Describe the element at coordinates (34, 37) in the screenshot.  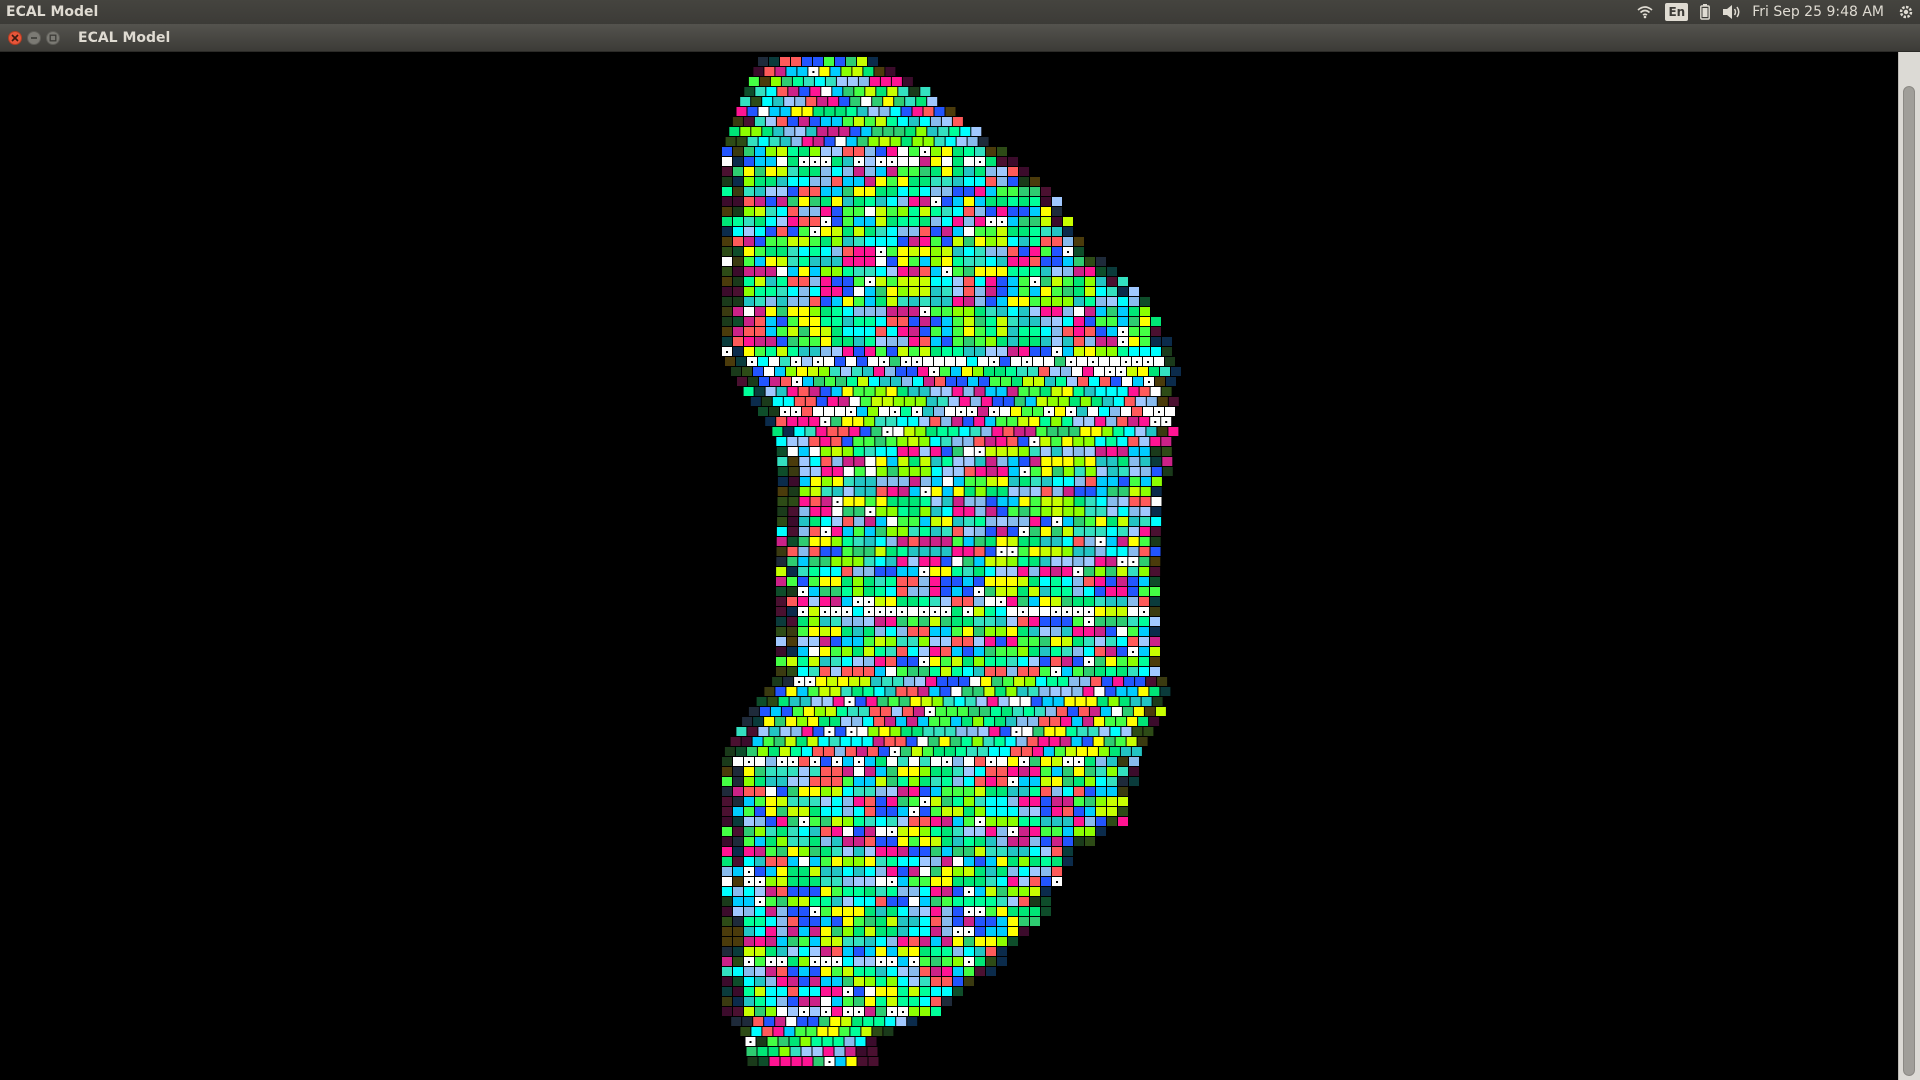
I see `minimize-window-button` at that location.